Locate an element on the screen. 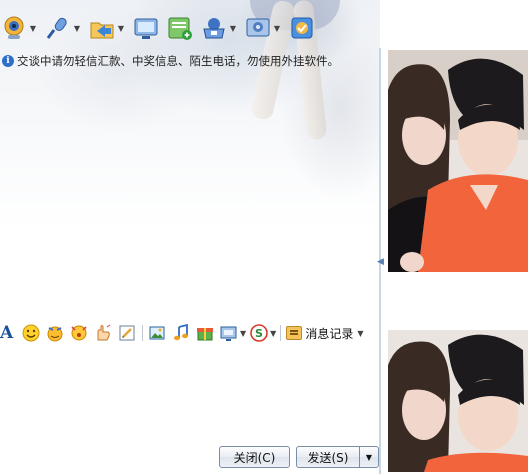 The image size is (530, 474). screenshot-icon is located at coordinates (146, 28).